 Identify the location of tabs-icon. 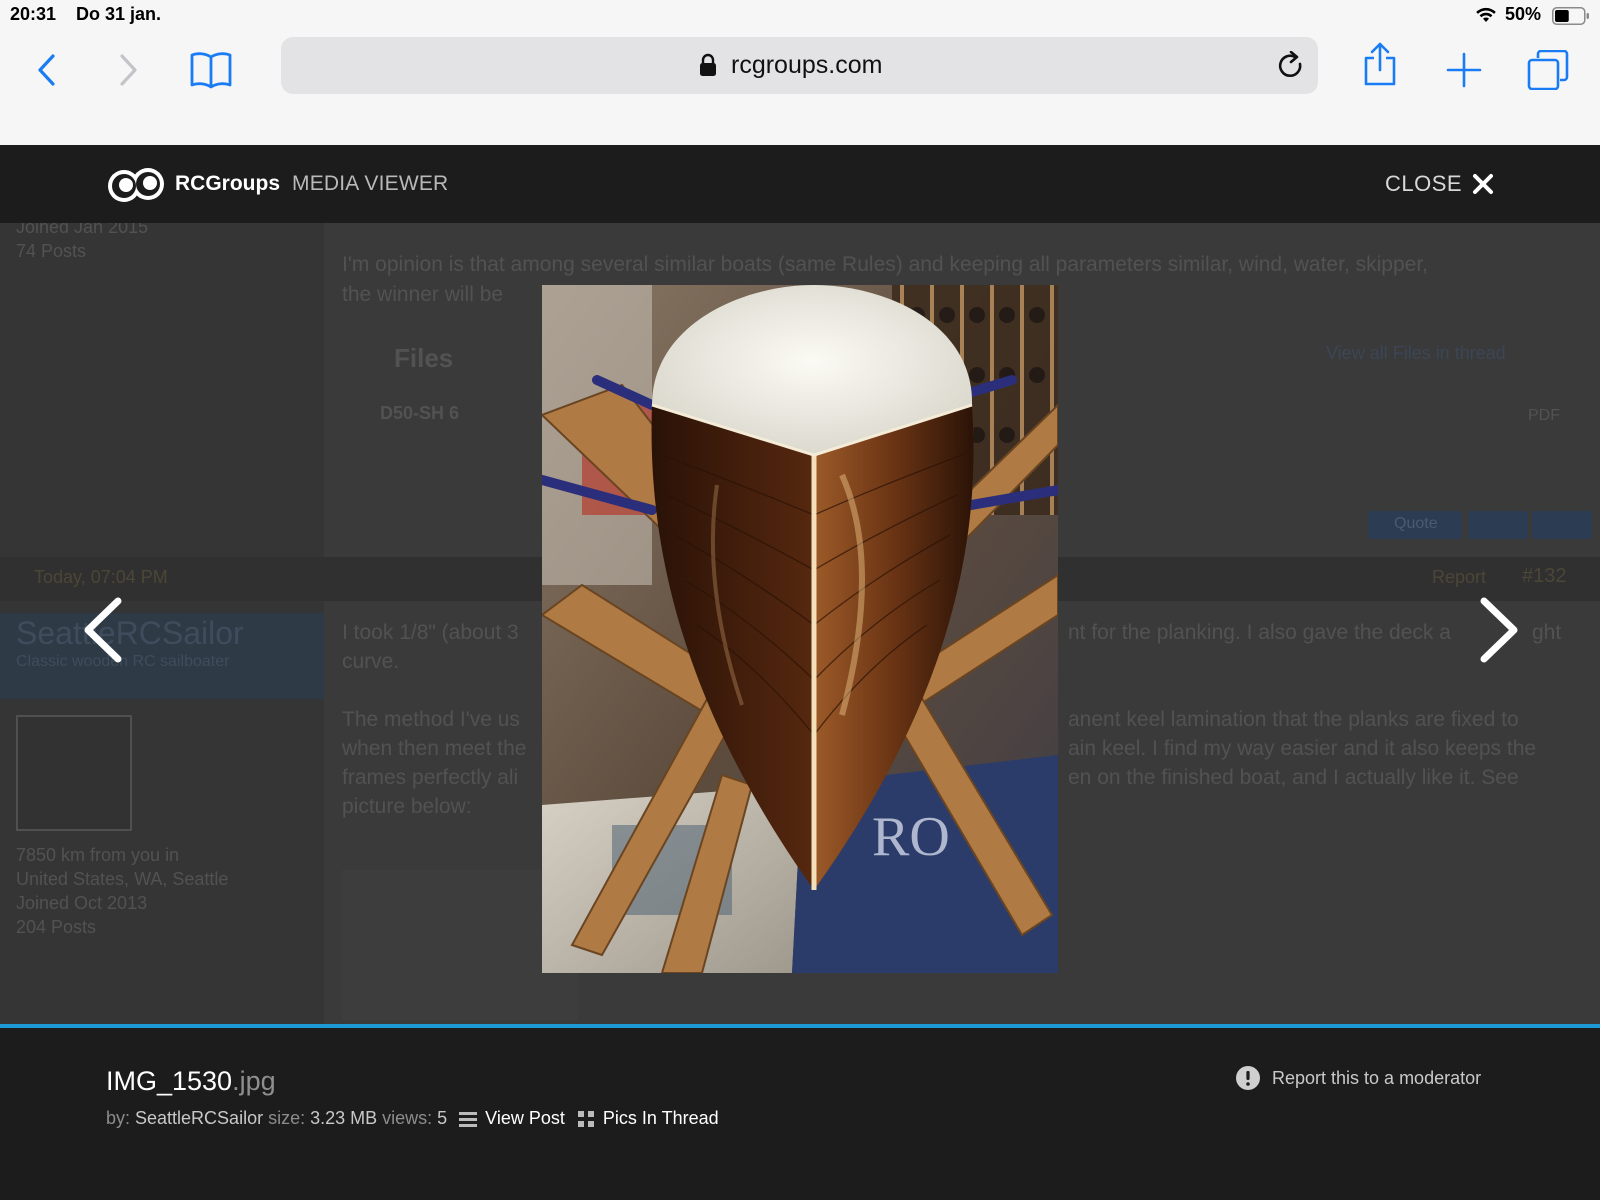
(1548, 70).